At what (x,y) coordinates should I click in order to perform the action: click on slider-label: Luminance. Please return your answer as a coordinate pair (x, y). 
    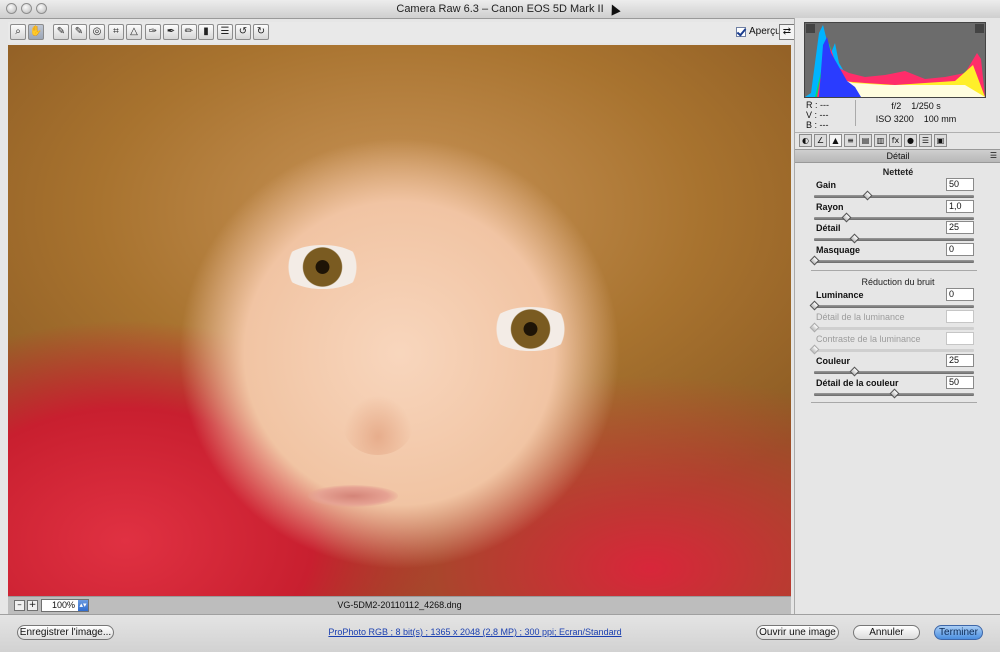
    Looking at the image, I should click on (840, 295).